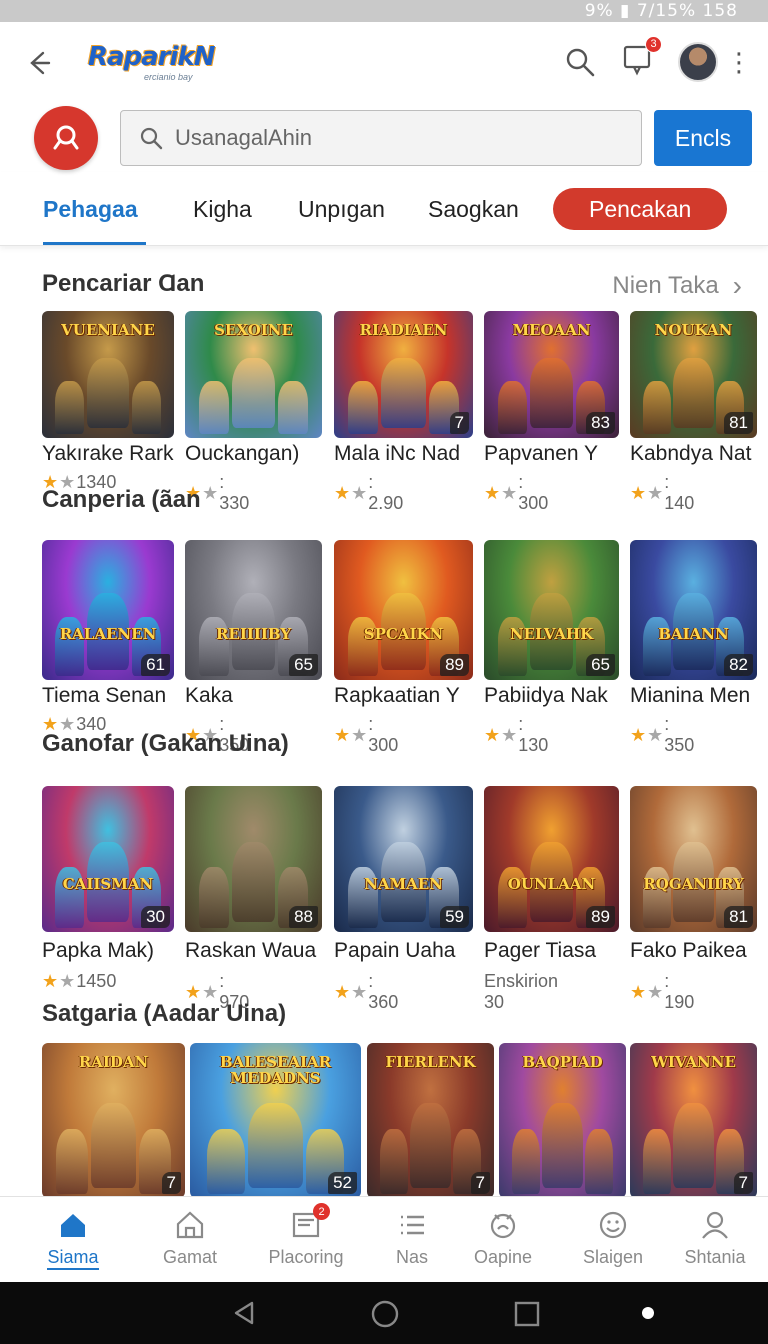 The image size is (768, 1344). What do you see at coordinates (108, 883) in the screenshot?
I see `game-art-title: CAIISMAN` at bounding box center [108, 883].